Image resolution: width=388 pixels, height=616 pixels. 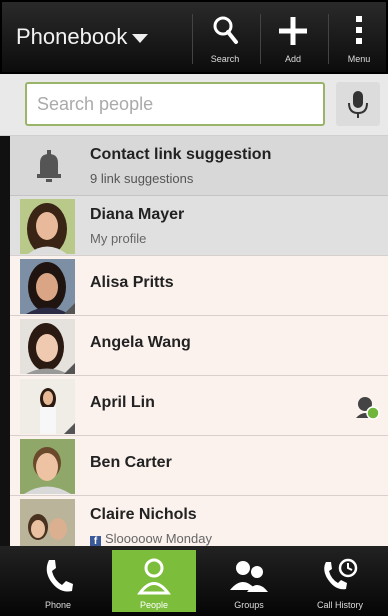 I want to click on plus-icon, so click(x=293, y=31).